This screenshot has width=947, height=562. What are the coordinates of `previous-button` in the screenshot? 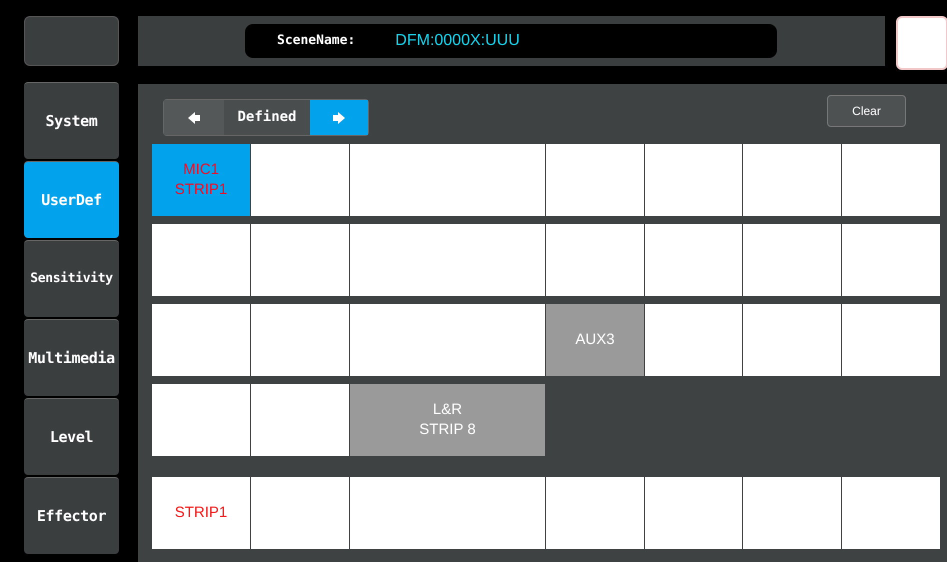 It's located at (194, 117).